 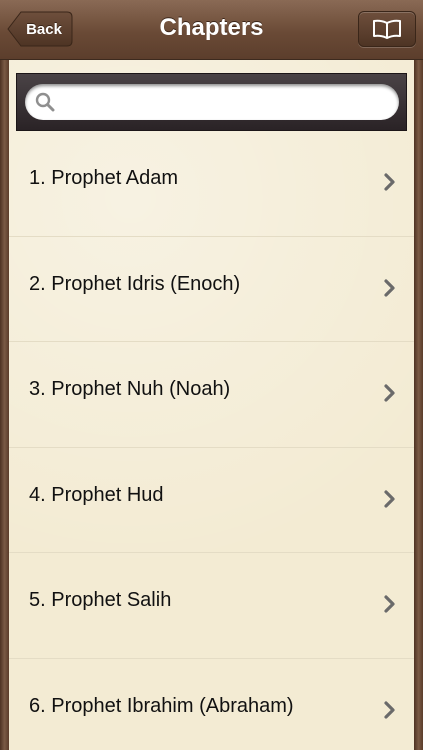 What do you see at coordinates (211, 606) in the screenshot?
I see `chapter-row: 5. Prophet Salih` at bounding box center [211, 606].